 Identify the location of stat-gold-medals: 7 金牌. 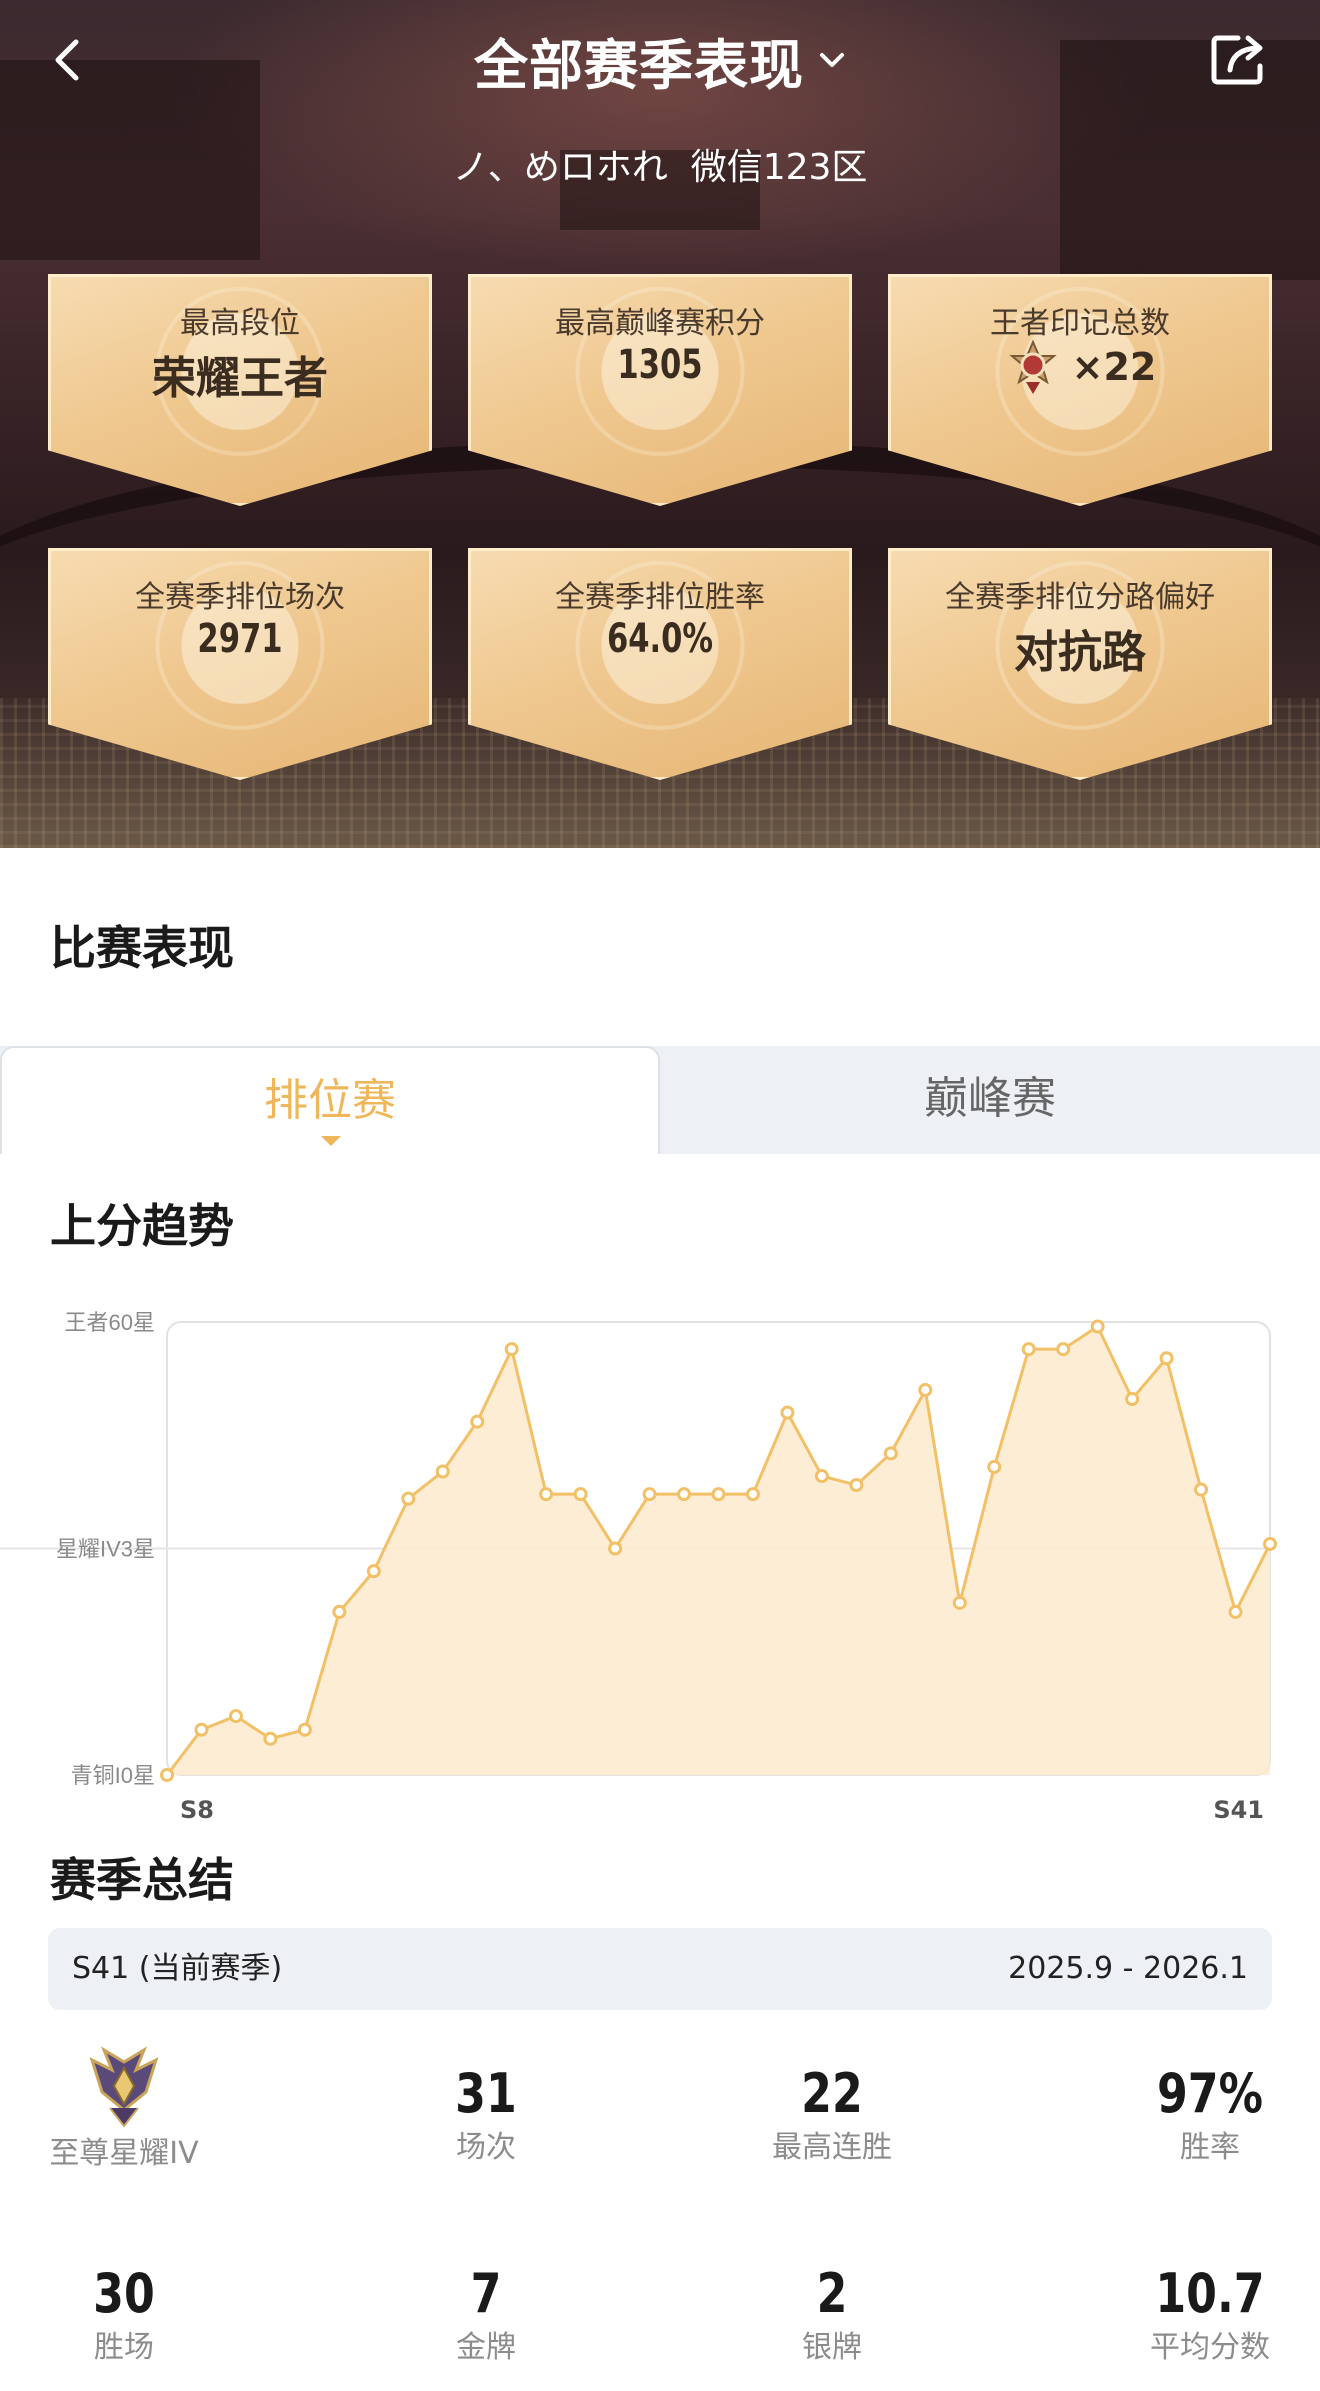
(486, 2316).